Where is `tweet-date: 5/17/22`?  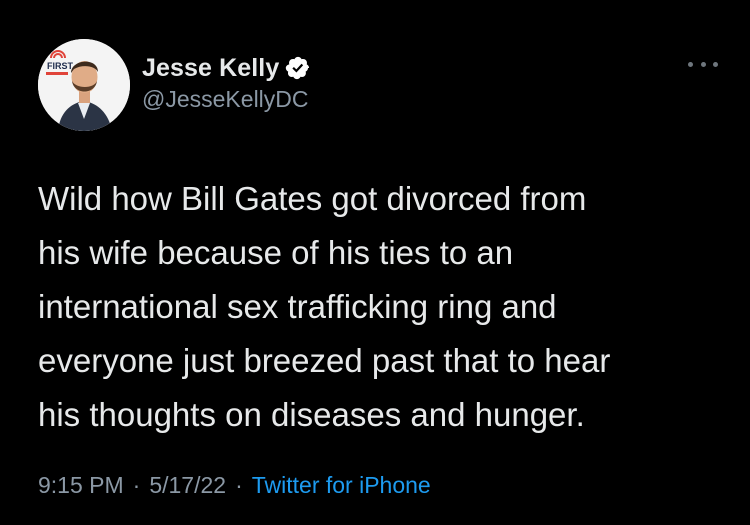
tweet-date: 5/17/22 is located at coordinates (187, 485).